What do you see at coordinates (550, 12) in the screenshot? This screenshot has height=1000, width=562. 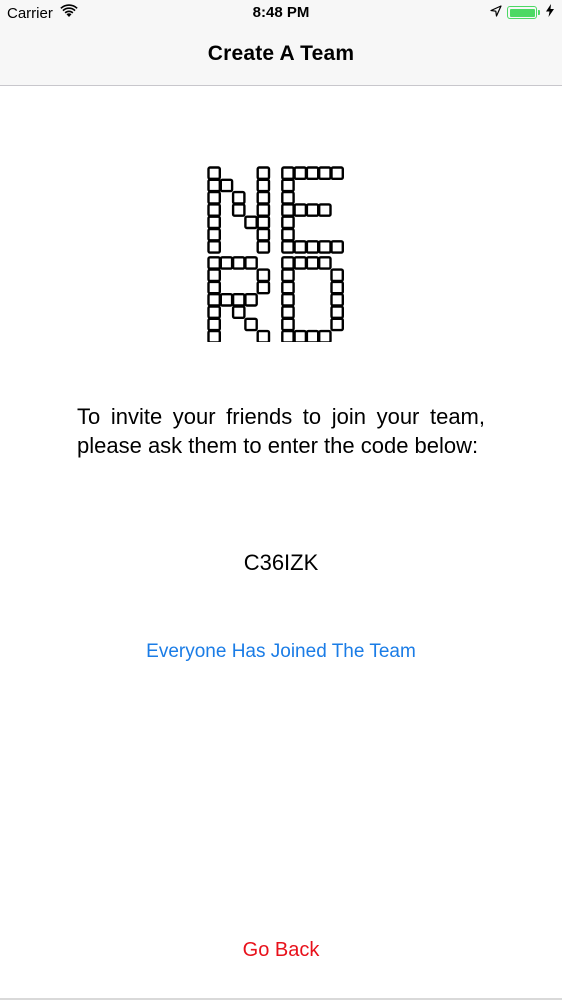 I see `charging-bolt-icon` at bounding box center [550, 12].